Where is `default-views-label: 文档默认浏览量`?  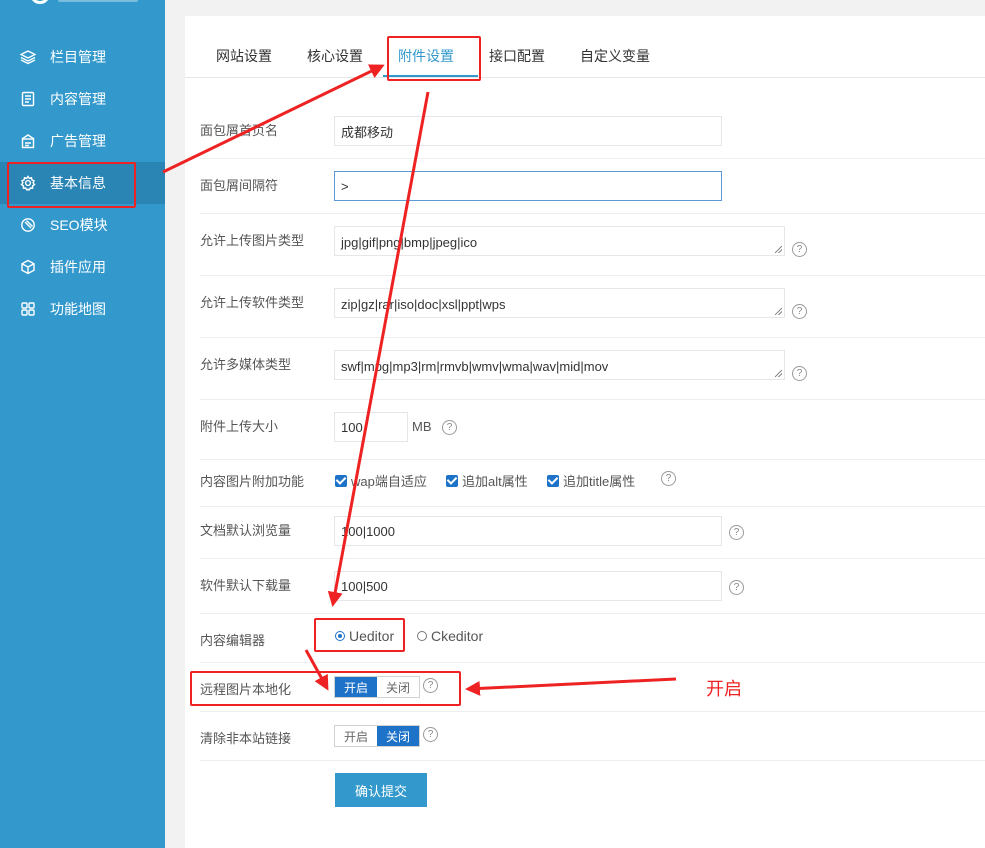 default-views-label: 文档默认浏览量 is located at coordinates (246, 530).